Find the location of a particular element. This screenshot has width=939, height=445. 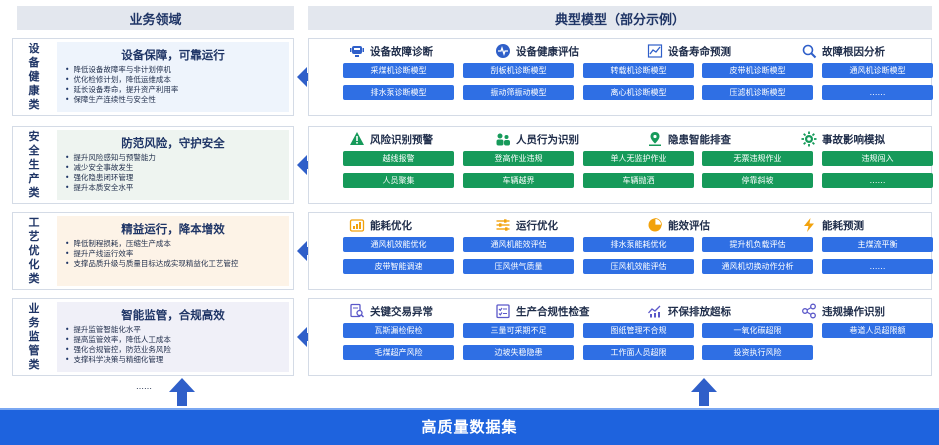

model-heading: 隐患智能排查 is located at coordinates (722, 139).